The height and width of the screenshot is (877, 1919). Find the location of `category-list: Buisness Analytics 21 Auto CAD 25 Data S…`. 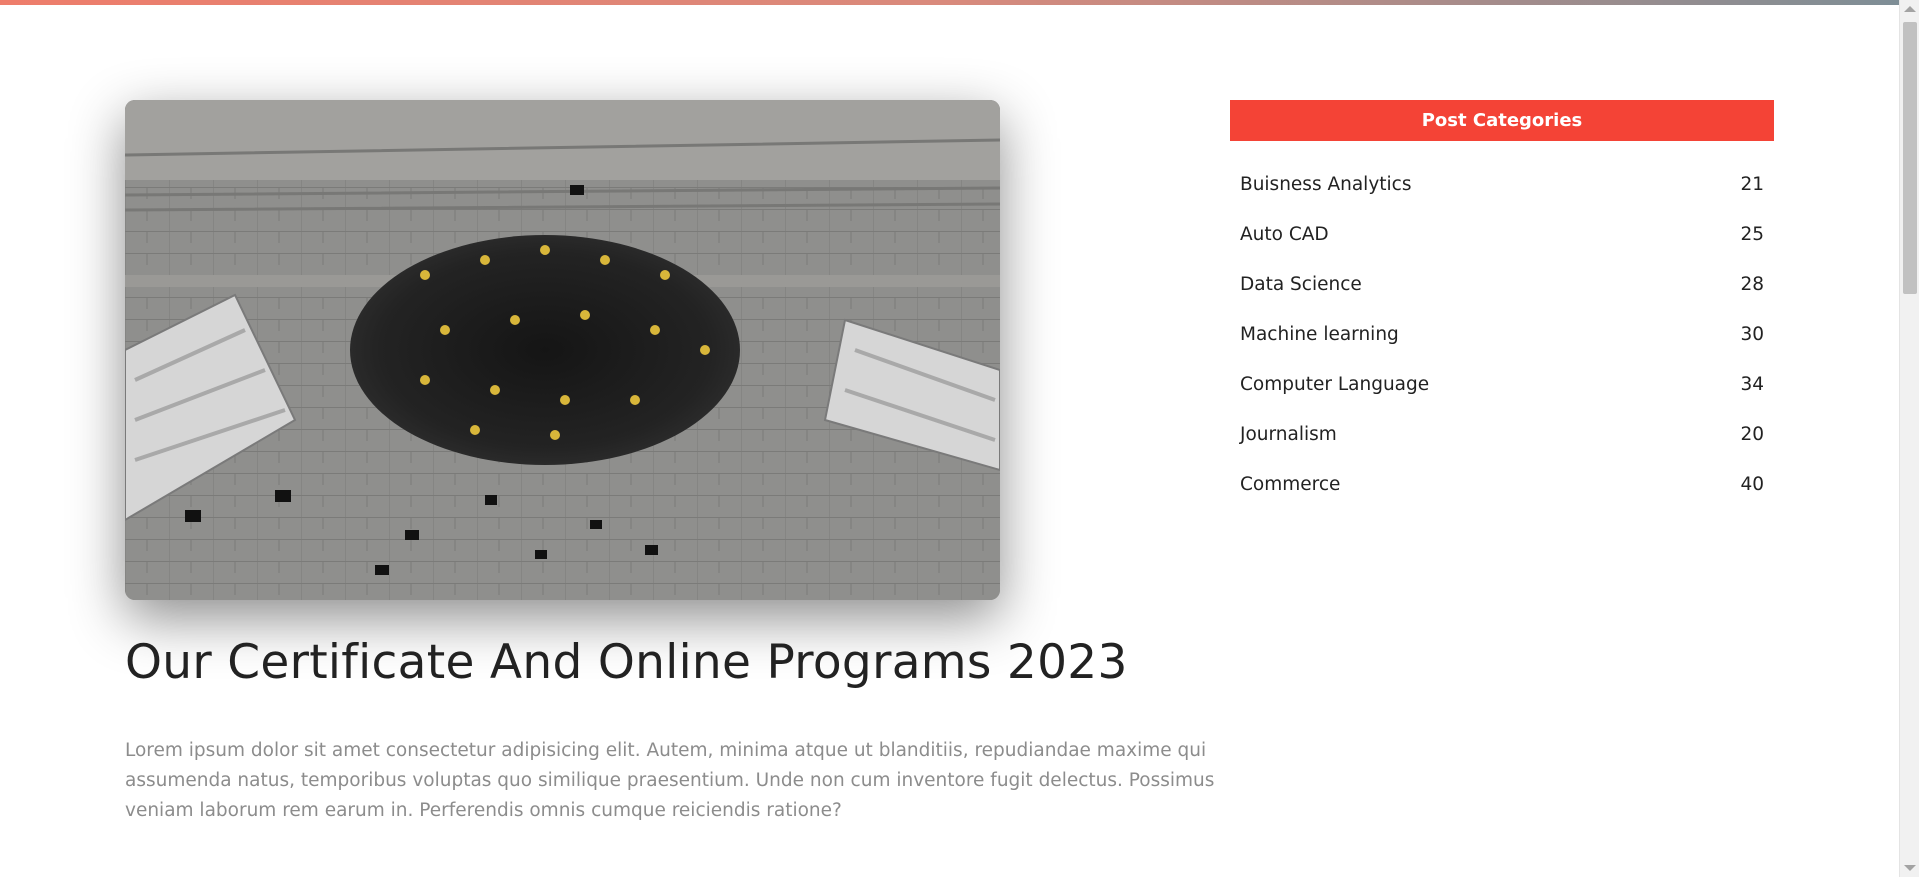

category-list: Buisness Analytics 21 Auto CAD 25 Data S… is located at coordinates (1502, 334).